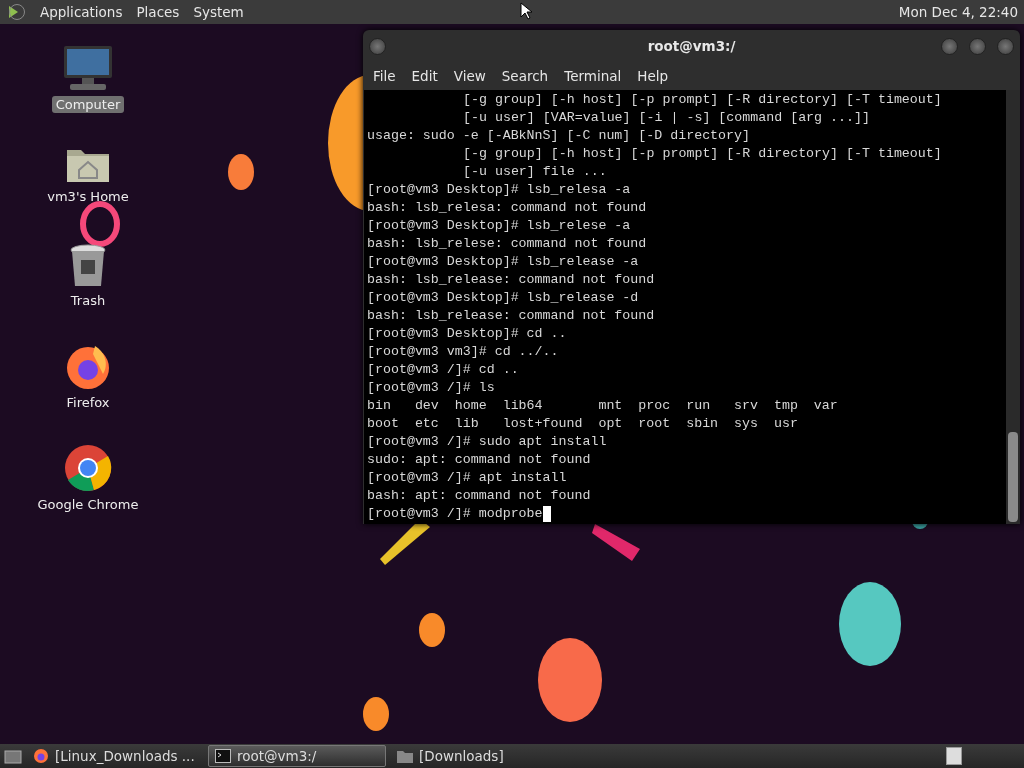  I want to click on show-desktop-icon, so click(13, 756).